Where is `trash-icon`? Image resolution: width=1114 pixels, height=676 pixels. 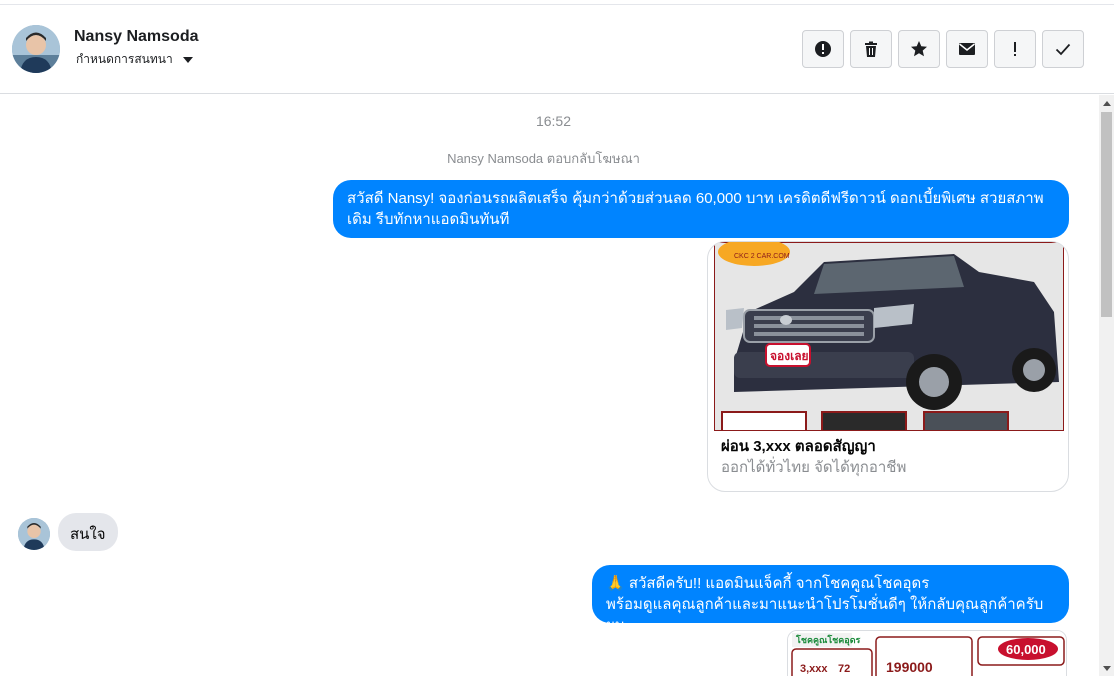
trash-icon is located at coordinates (871, 49).